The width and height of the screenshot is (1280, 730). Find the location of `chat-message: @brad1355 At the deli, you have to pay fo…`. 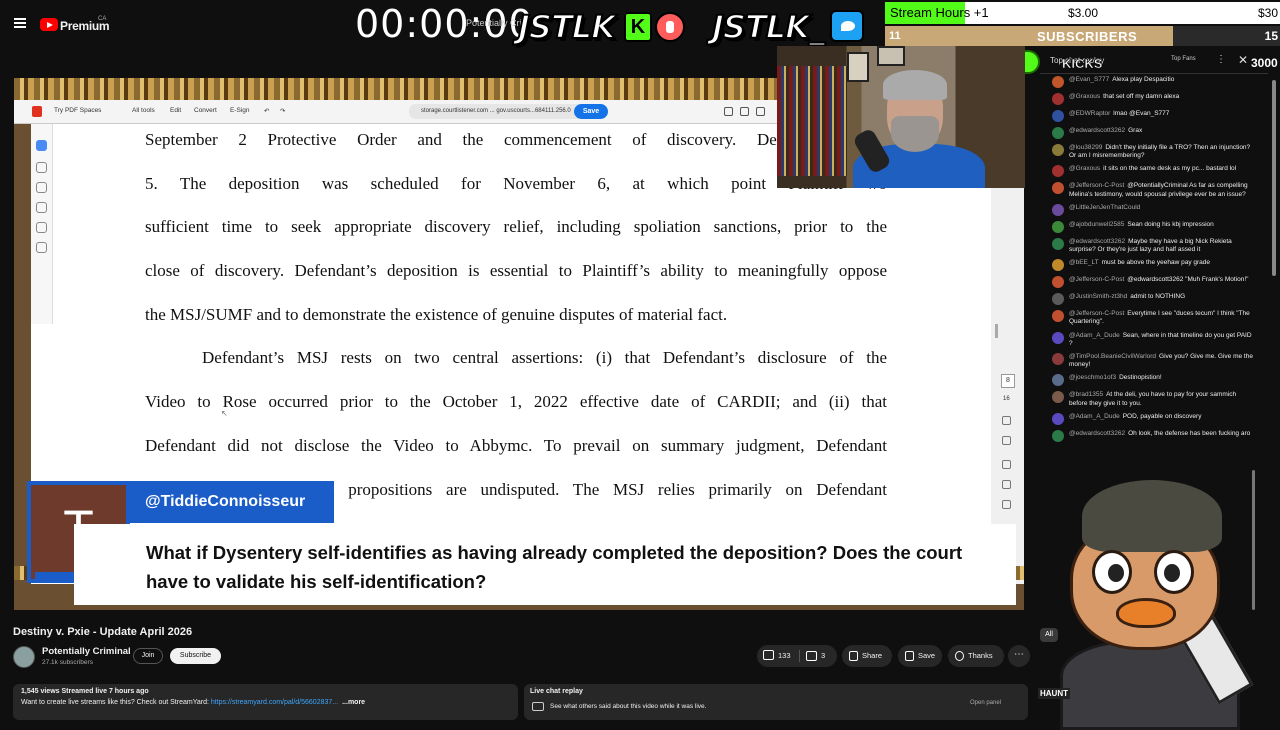

chat-message: @brad1355 At the deli, you have to pay fo… is located at coordinates (1151, 399).